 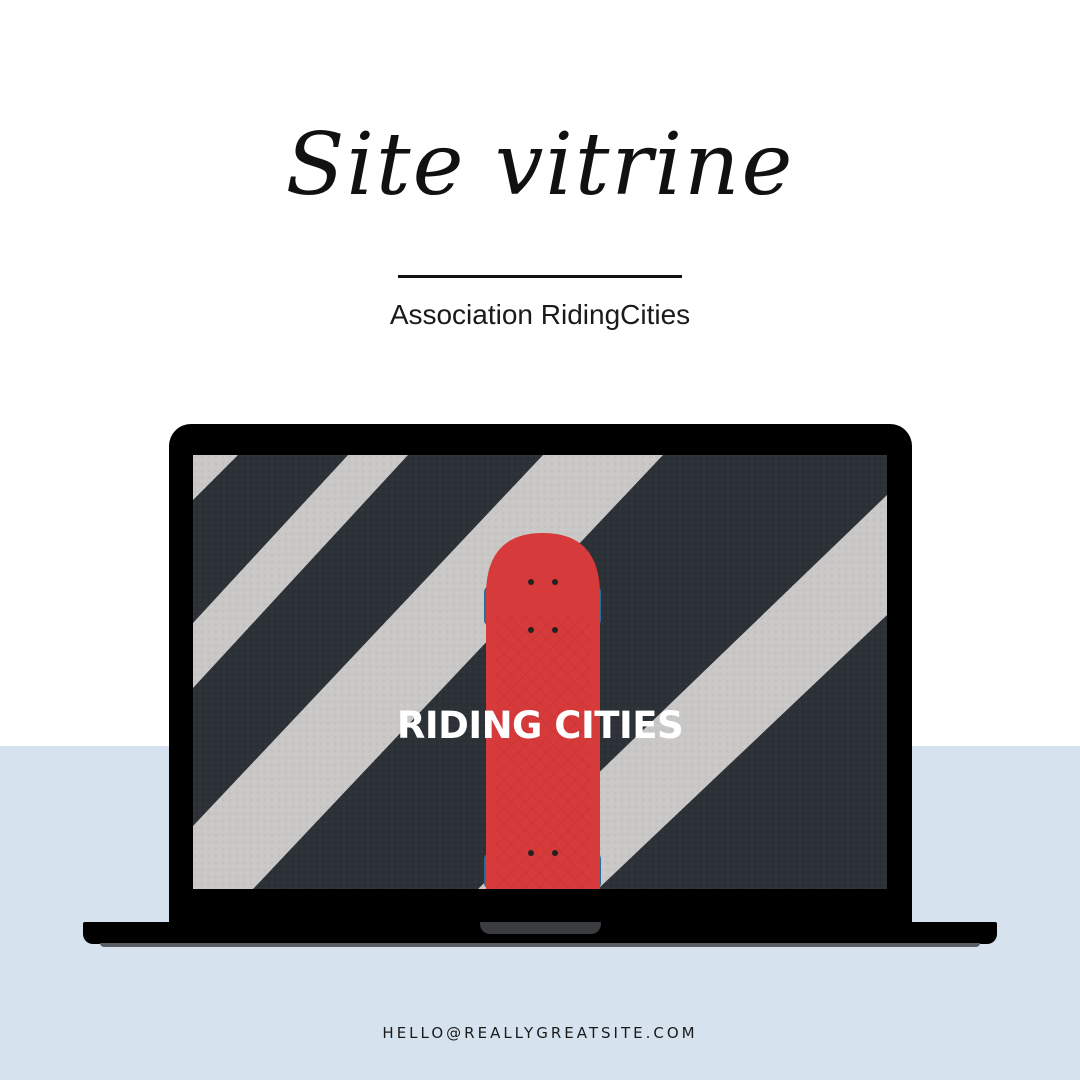 What do you see at coordinates (540, 725) in the screenshot?
I see `screen-title: RIDING CITIES` at bounding box center [540, 725].